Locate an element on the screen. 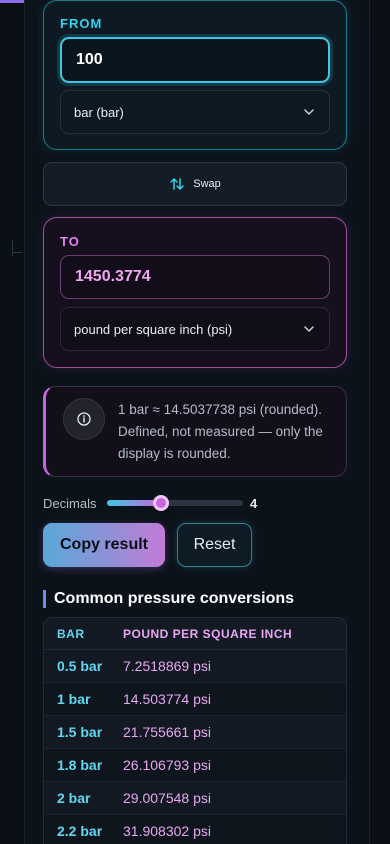 This screenshot has width=390, height=844. cell-bar: 2.2 bar is located at coordinates (80, 831).